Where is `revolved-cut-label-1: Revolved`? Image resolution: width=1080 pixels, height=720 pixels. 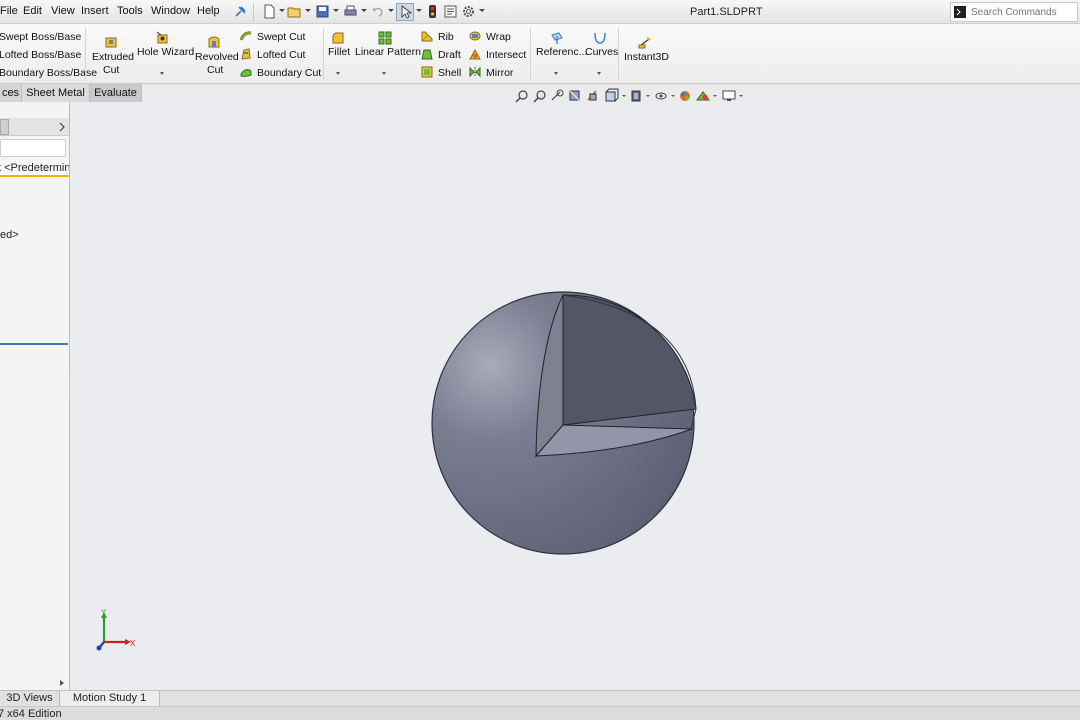
revolved-cut-label-1: Revolved is located at coordinates (217, 57).